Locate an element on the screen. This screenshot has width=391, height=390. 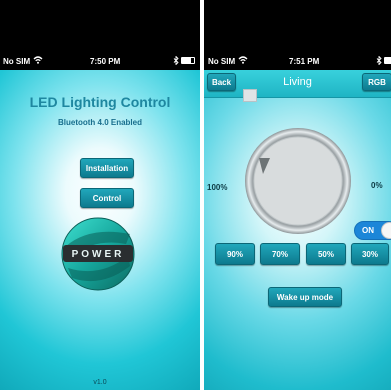
toggle-knob is located at coordinates (386, 230).